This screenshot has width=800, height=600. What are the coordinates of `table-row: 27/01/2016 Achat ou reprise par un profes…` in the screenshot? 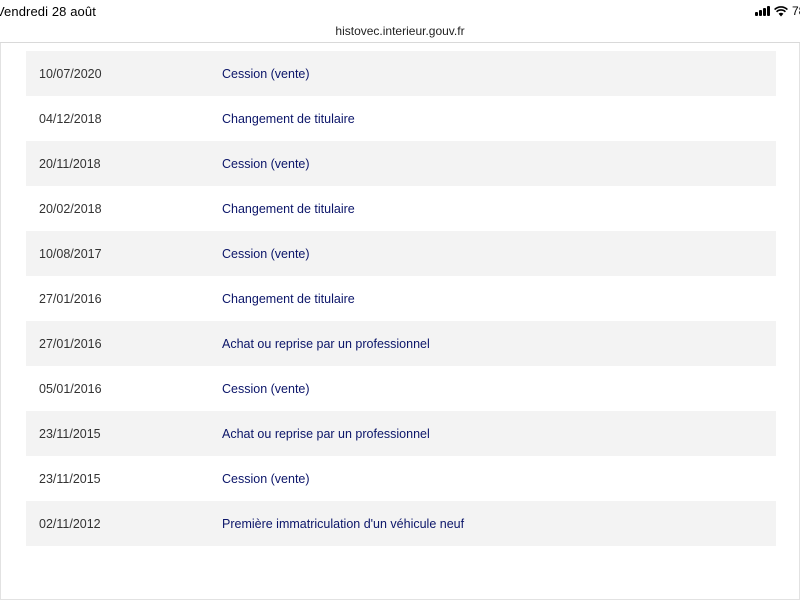 It's located at (401, 343).